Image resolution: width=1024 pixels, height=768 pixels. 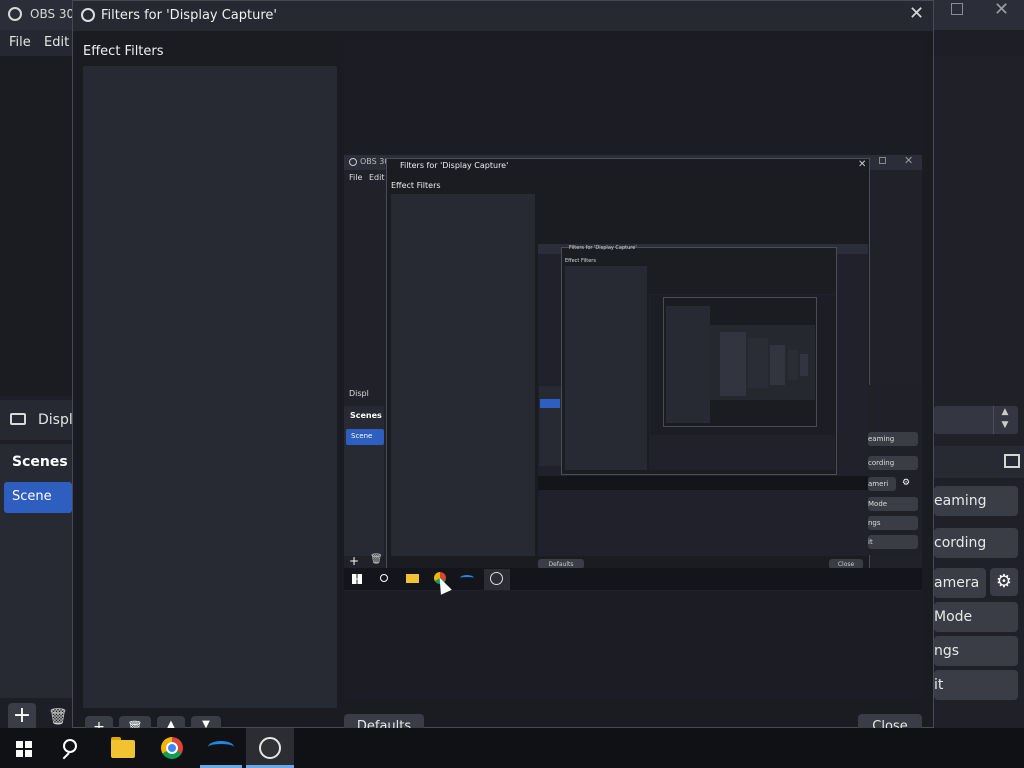 I want to click on start-streaming-button: eaming, so click(x=976, y=501).